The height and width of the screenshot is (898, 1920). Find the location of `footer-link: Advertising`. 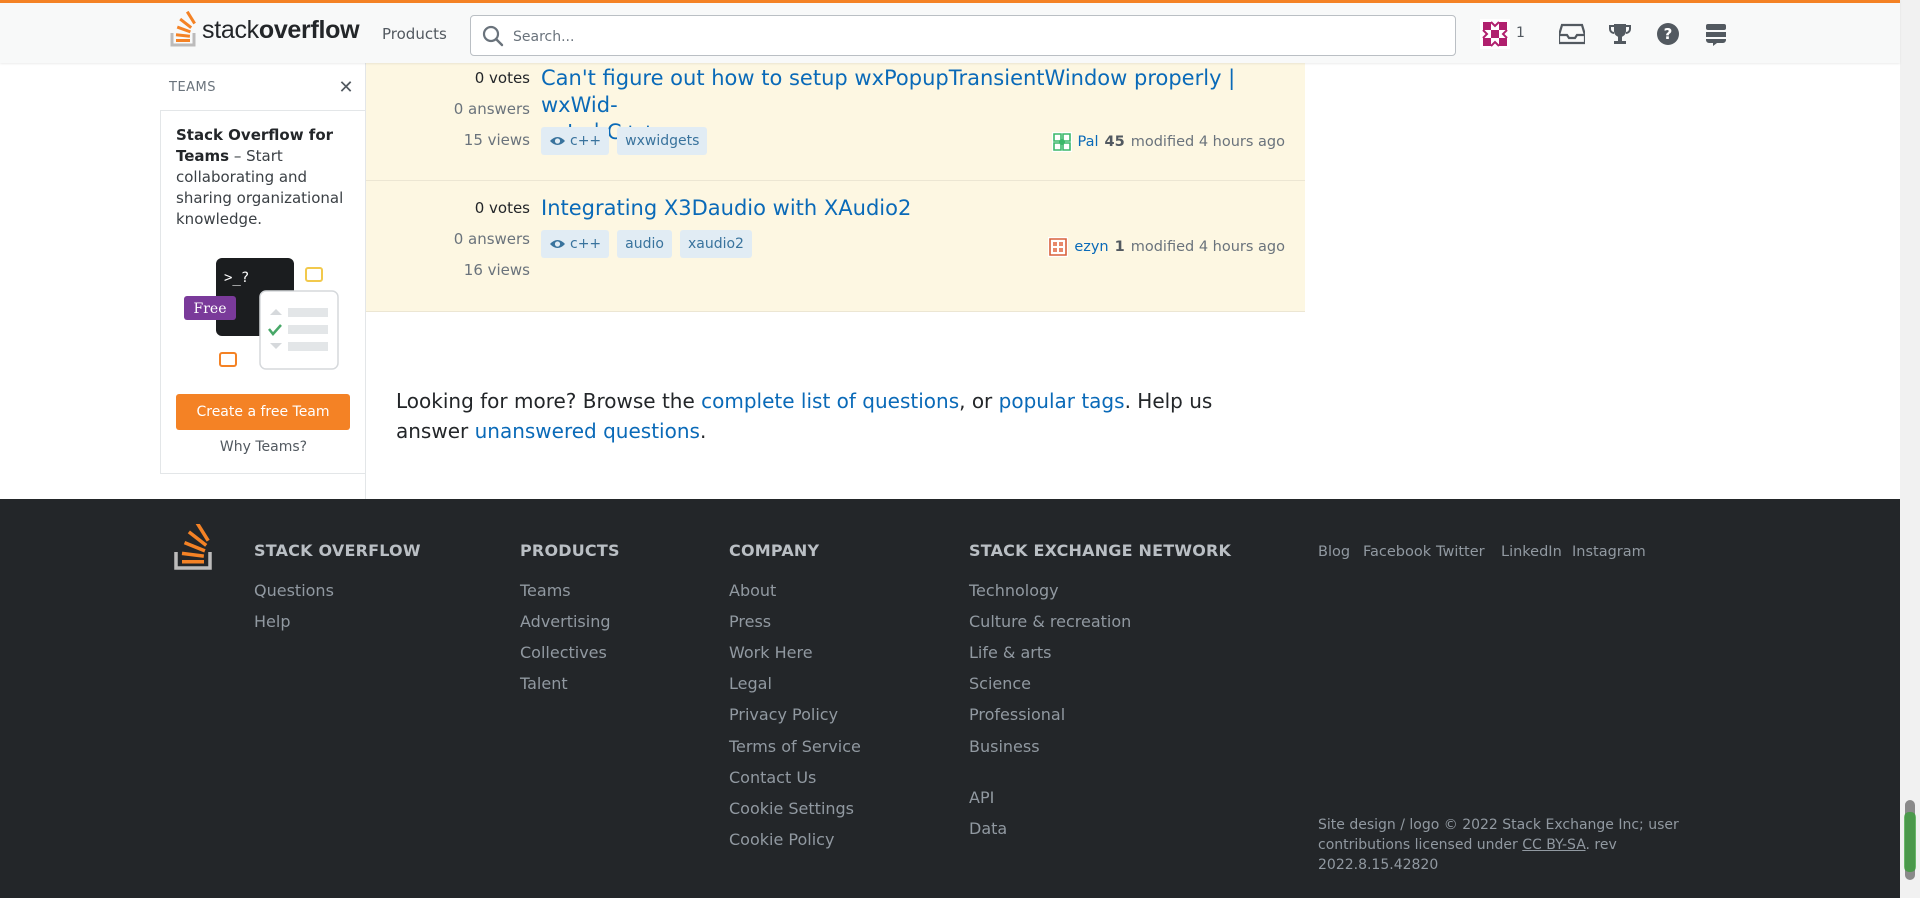

footer-link: Advertising is located at coordinates (565, 621).